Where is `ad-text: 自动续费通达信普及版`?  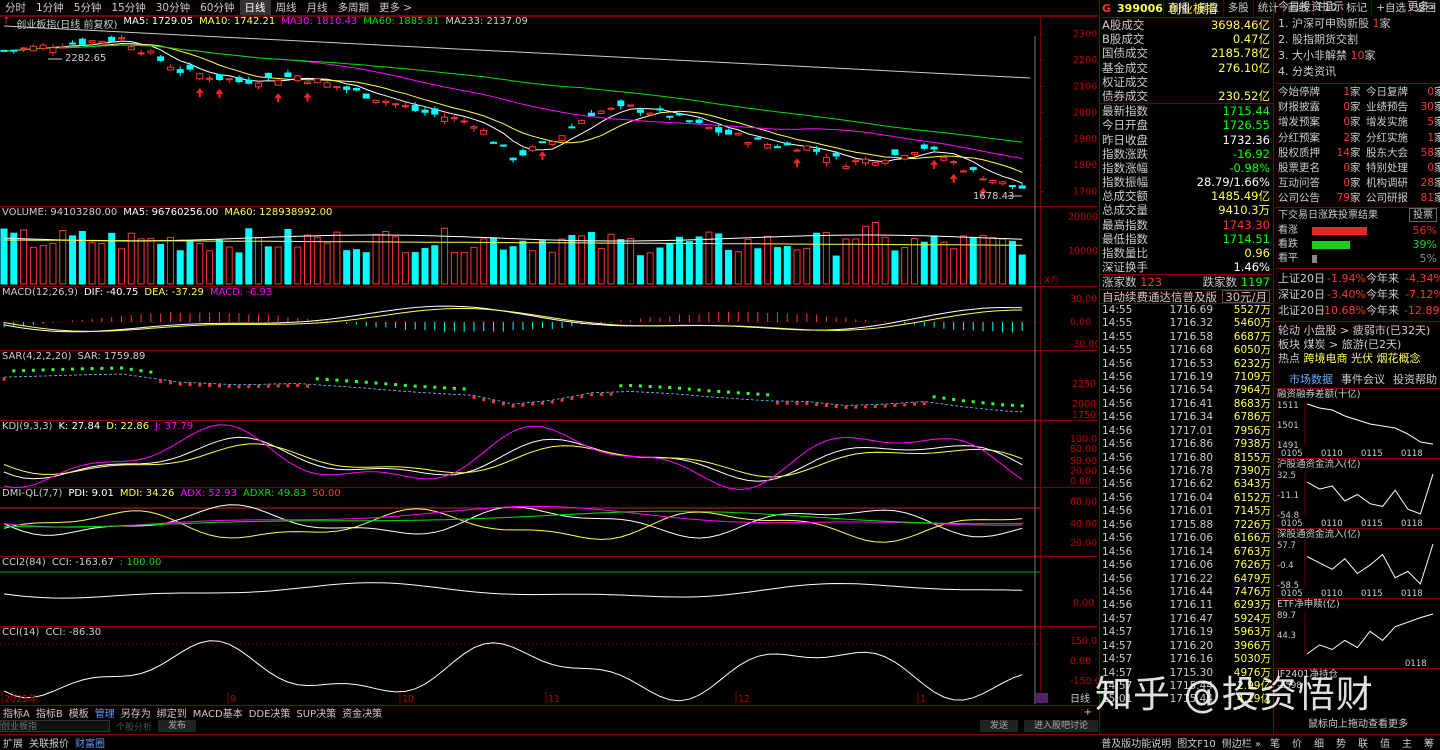 ad-text: 自动续费通达信普及版 is located at coordinates (1159, 297).